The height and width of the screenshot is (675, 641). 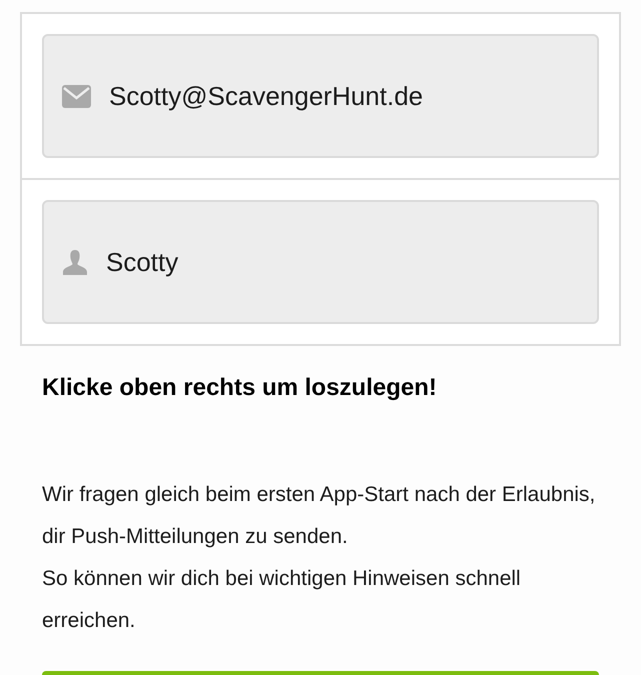 What do you see at coordinates (266, 96) in the screenshot?
I see `field-value: Scotty@ScavengerHunt.de` at bounding box center [266, 96].